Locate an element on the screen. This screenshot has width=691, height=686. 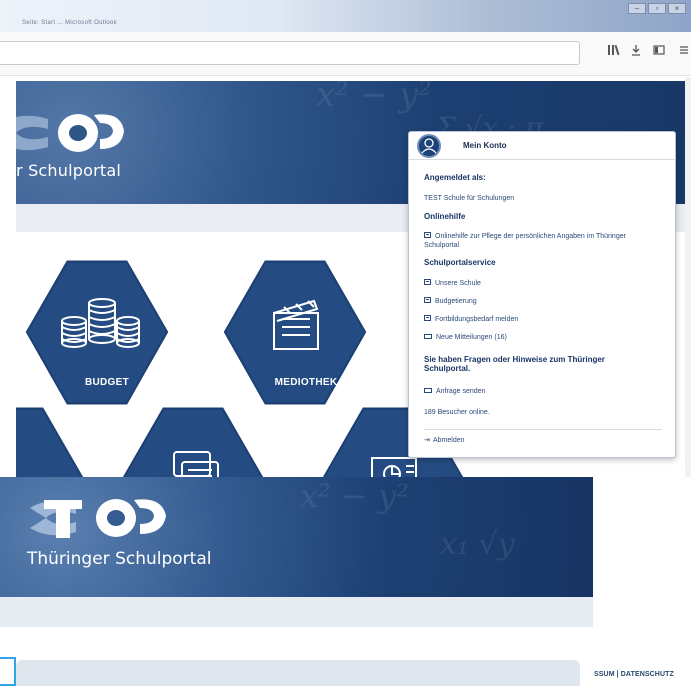
logout-icon: ⇥ is located at coordinates (427, 440).